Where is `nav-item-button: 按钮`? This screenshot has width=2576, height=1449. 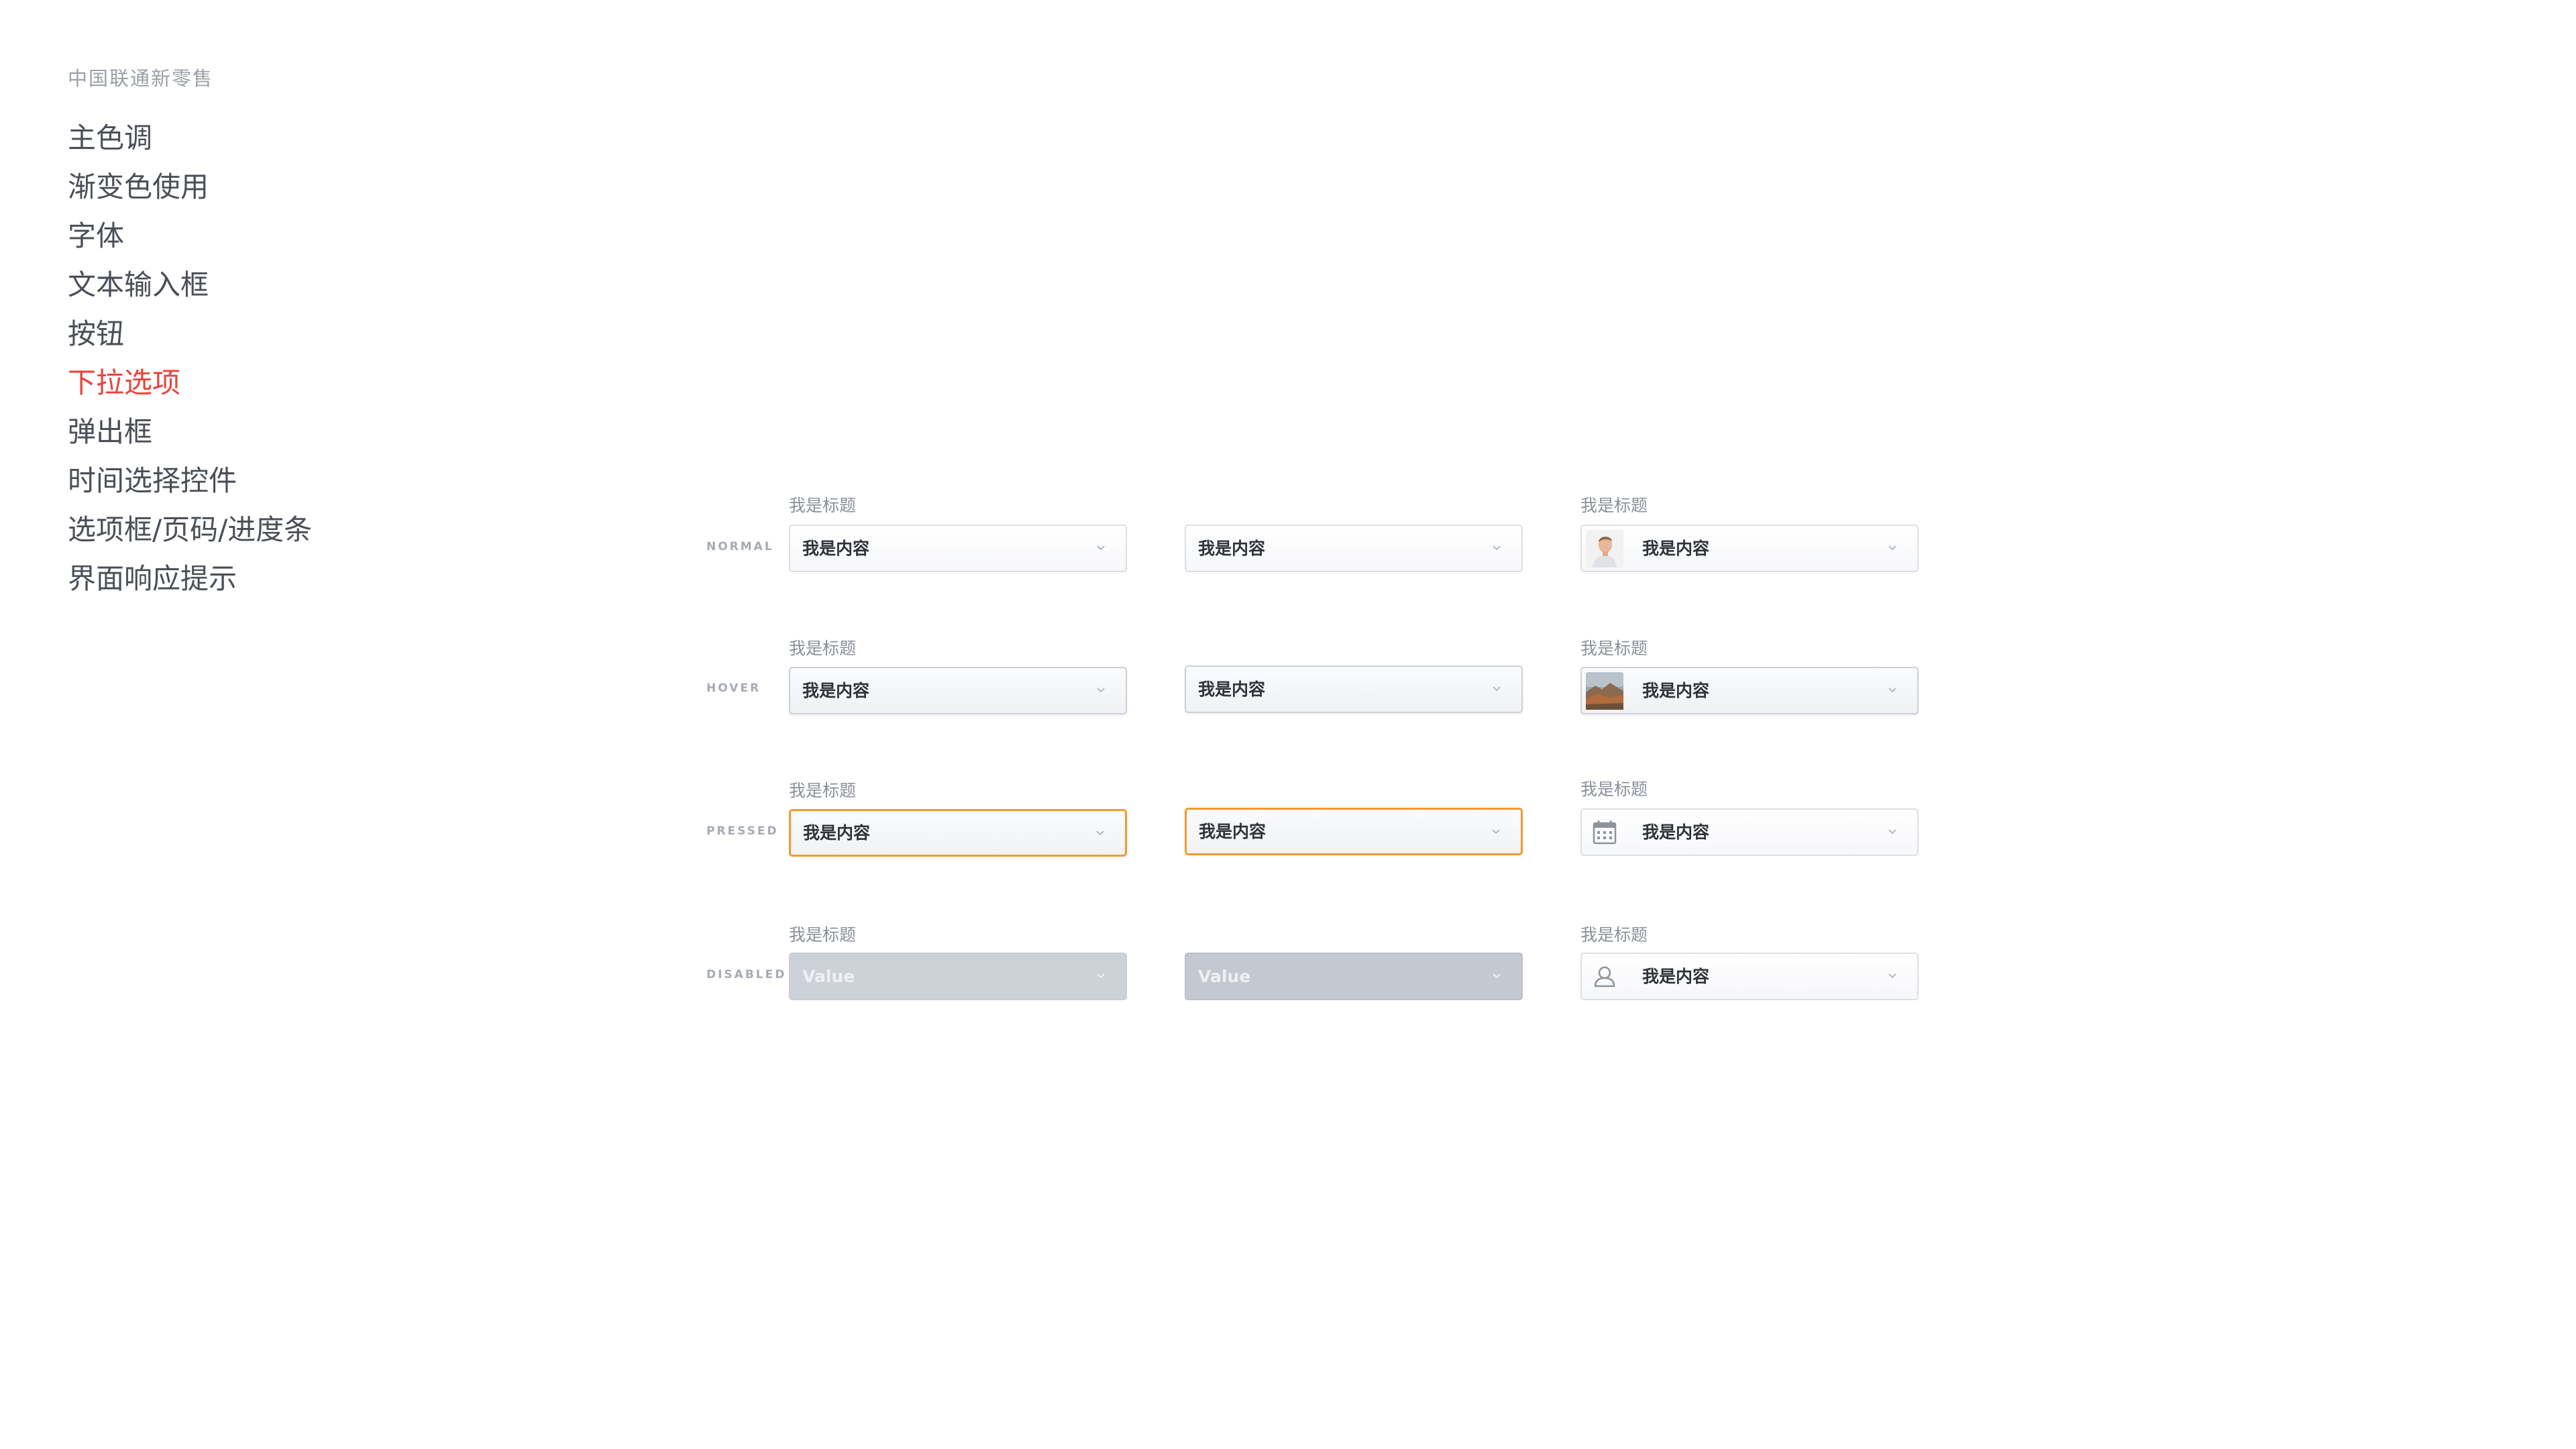 nav-item-button: 按钮 is located at coordinates (190, 338).